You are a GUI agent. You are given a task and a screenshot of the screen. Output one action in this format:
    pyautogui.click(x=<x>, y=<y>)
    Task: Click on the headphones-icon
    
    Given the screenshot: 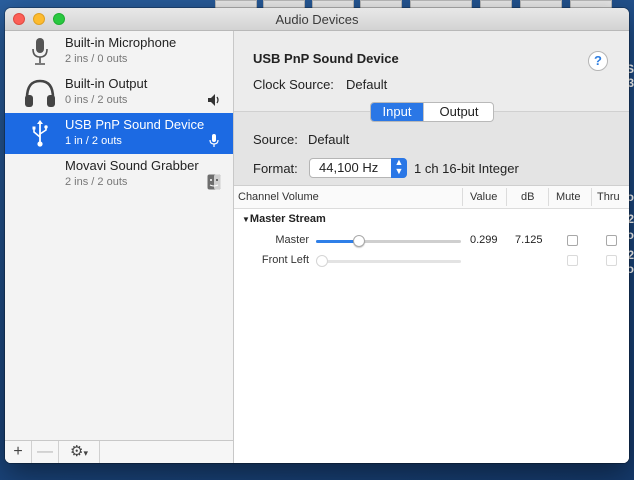 What is the action you would take?
    pyautogui.click(x=40, y=93)
    